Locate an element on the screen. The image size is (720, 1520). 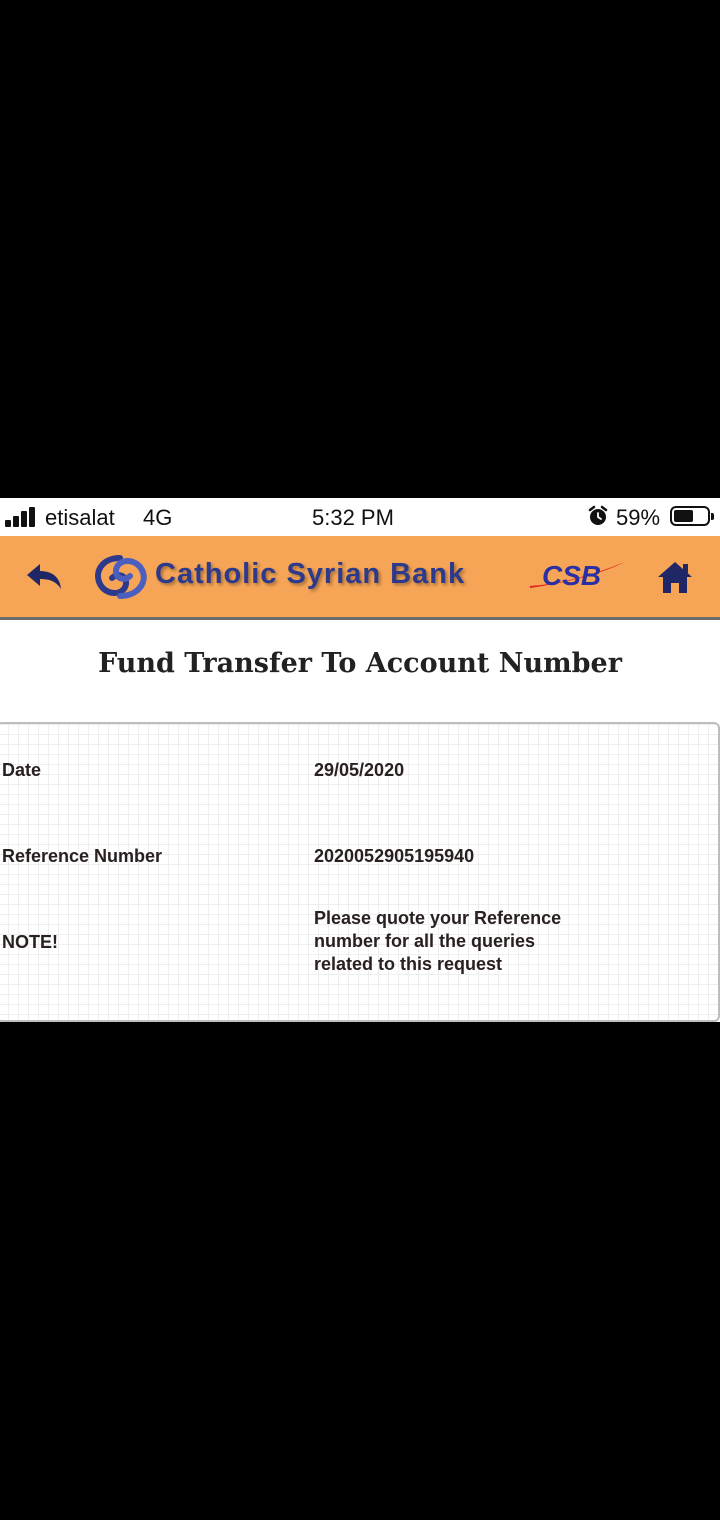
bank-logo-icon is located at coordinates (121, 577).